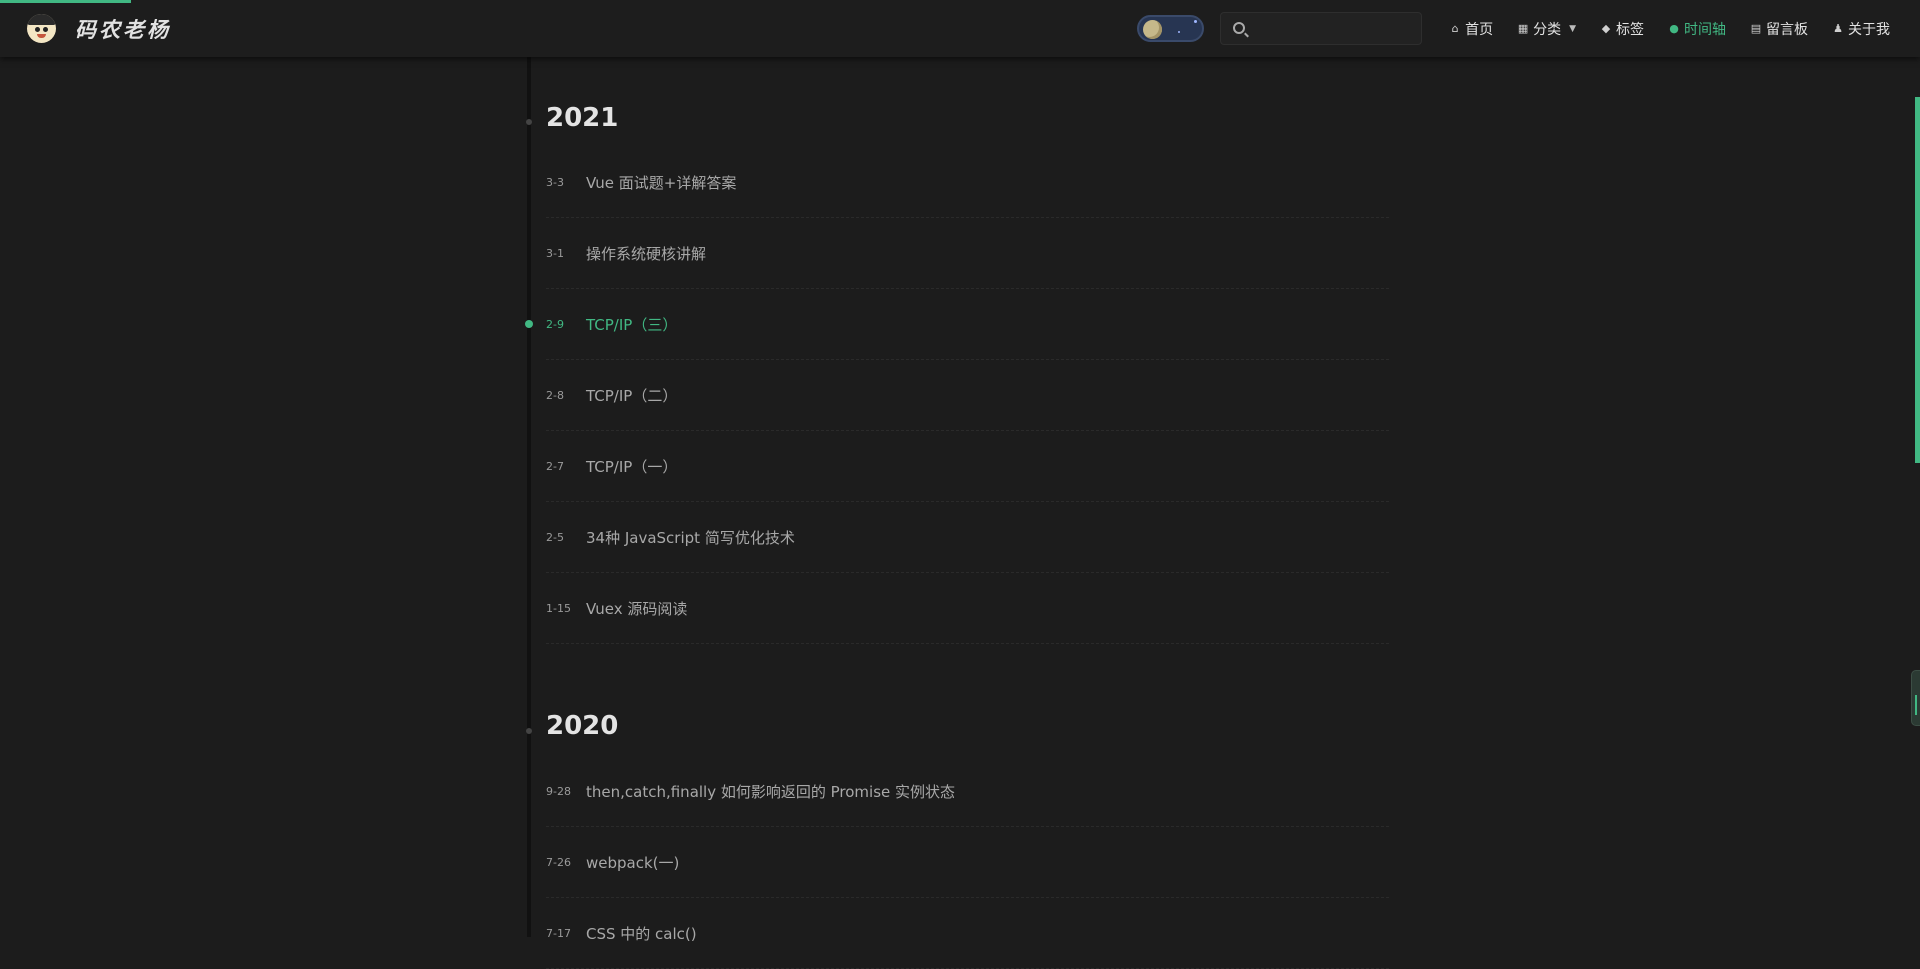 Image resolution: width=1920 pixels, height=969 pixels. Describe the element at coordinates (1756, 28) in the screenshot. I see `message-board-icon: ▤` at that location.